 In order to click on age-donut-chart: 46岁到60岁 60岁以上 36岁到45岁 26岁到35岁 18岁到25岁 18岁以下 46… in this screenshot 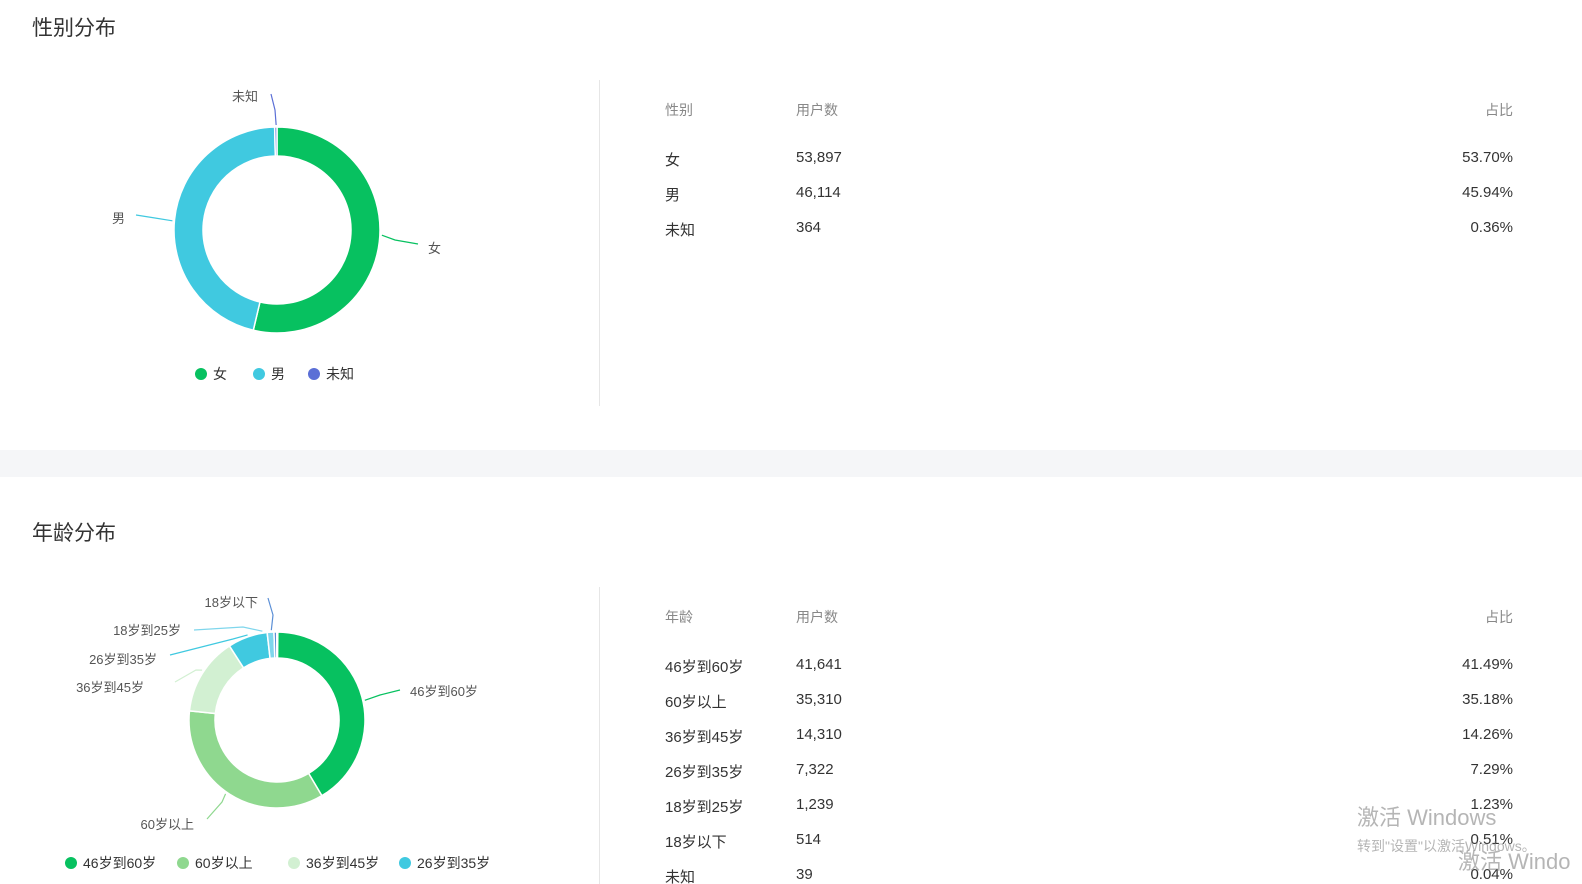, I will do `click(277, 733)`.